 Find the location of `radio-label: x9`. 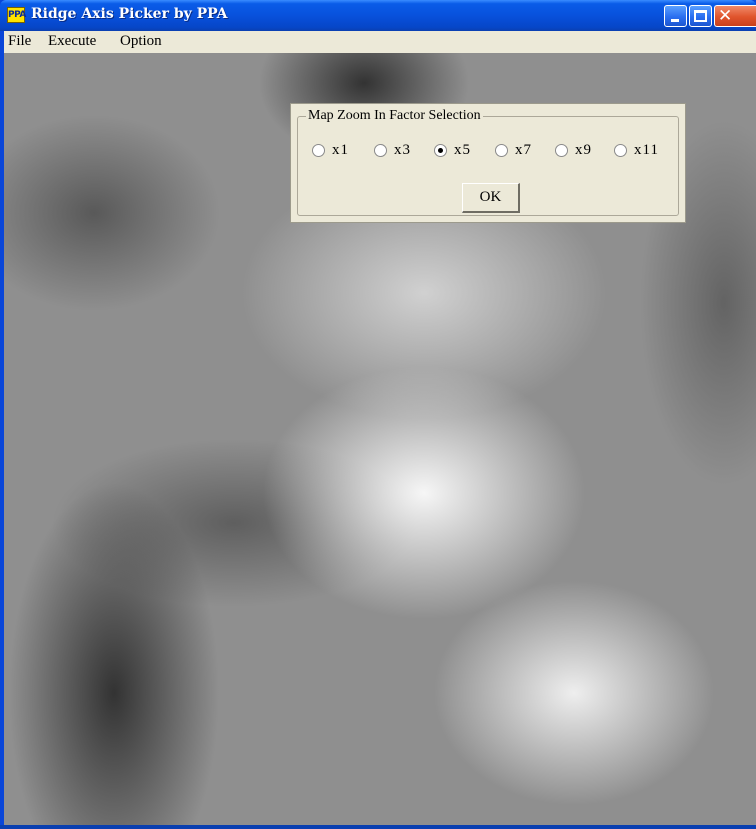

radio-label: x9 is located at coordinates (583, 150).